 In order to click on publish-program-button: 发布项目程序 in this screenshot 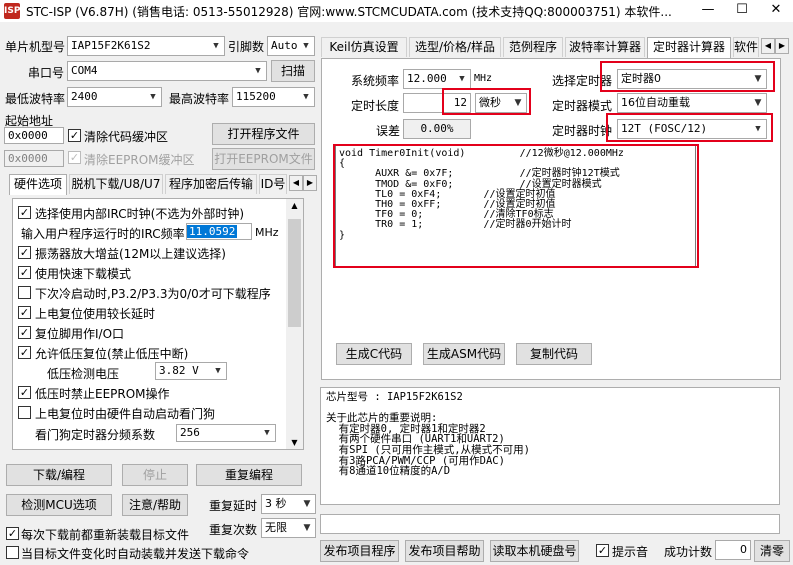, I will do `click(359, 551)`.